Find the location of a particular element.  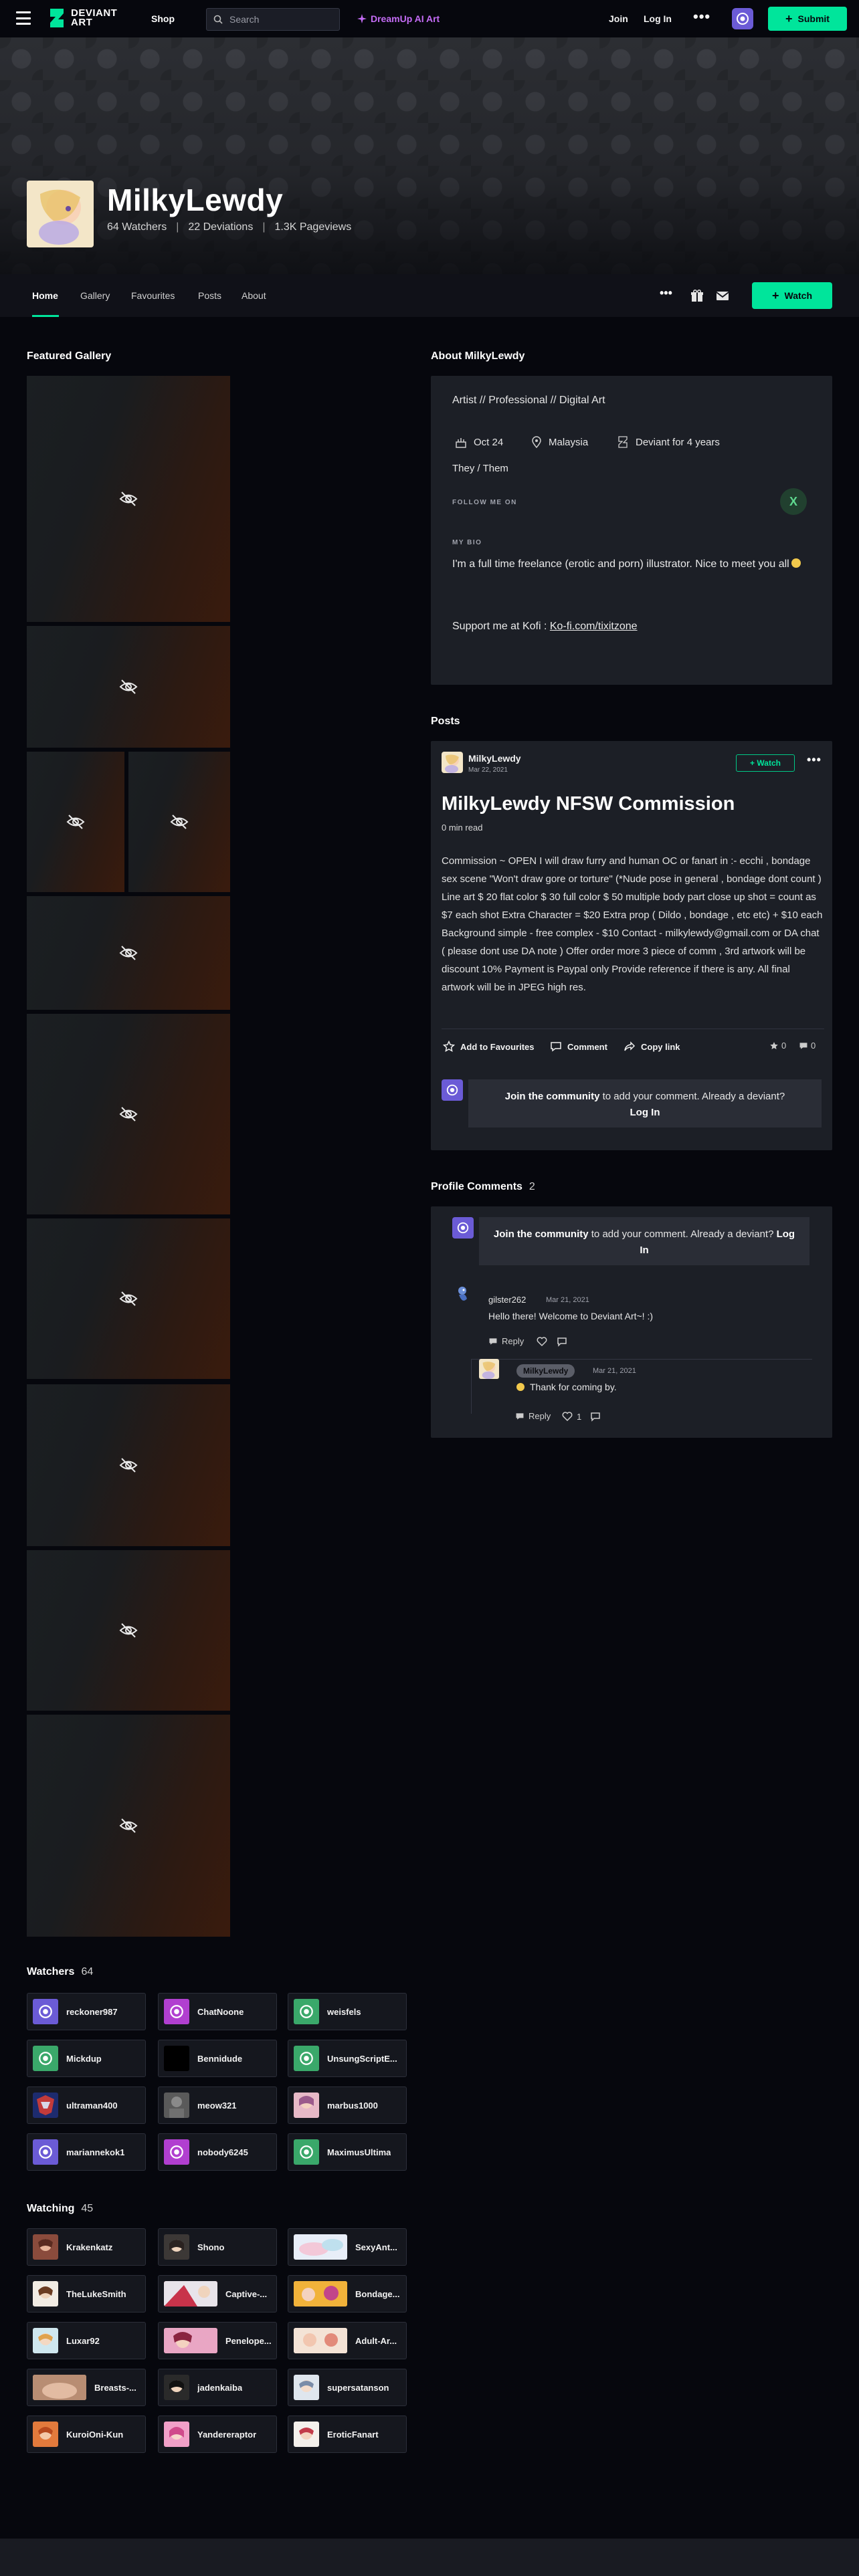

user-avatar is located at coordinates (177, 2387).